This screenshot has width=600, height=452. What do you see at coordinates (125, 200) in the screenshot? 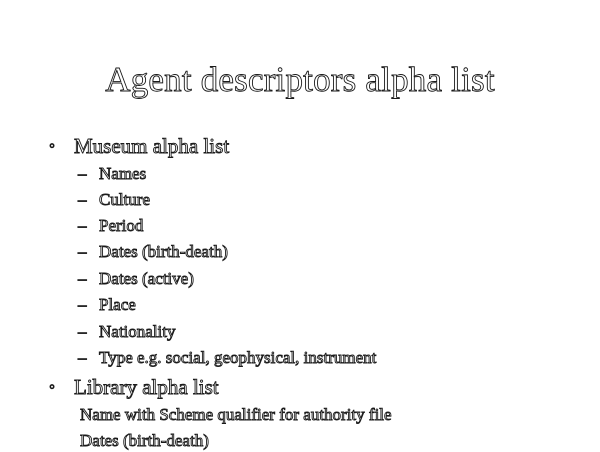
I see `list-item: Culture` at bounding box center [125, 200].